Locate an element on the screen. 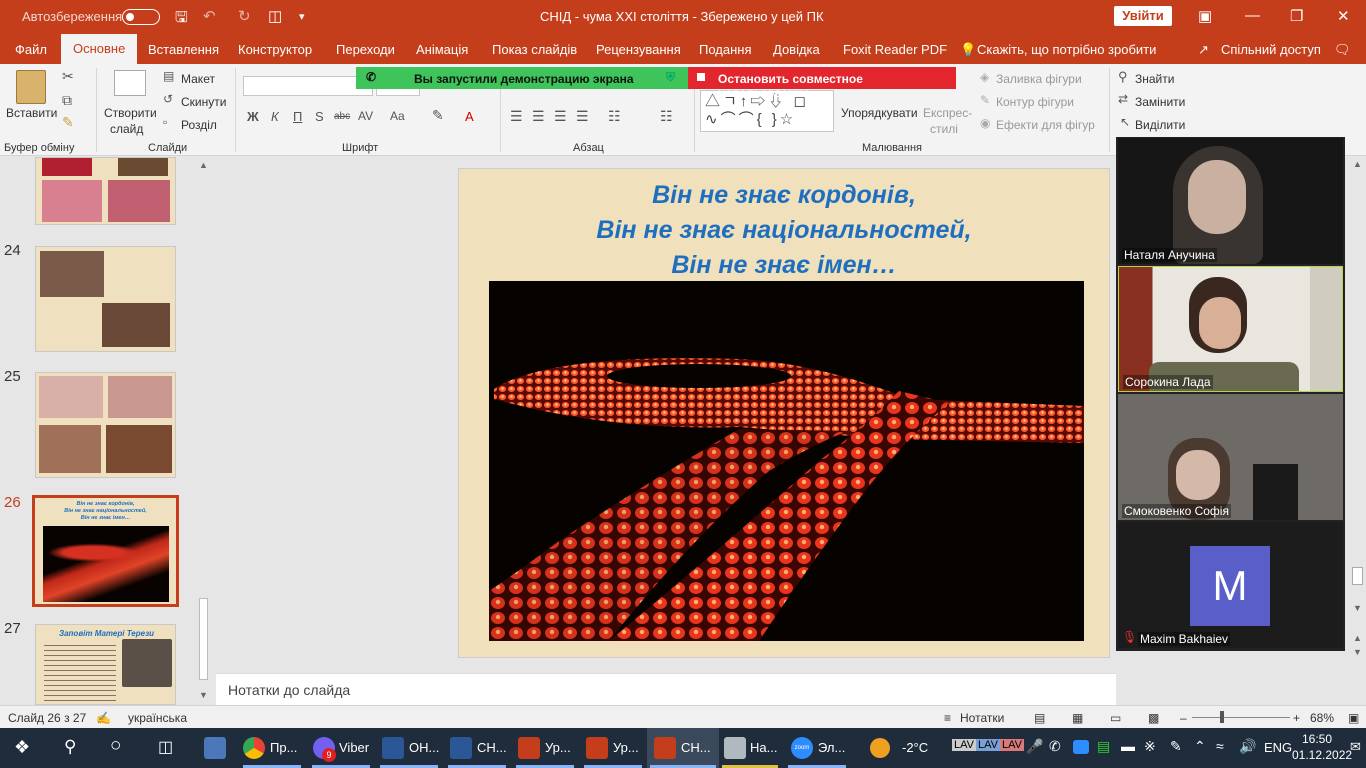 The width and height of the screenshot is (1366, 768). slide-scrollbar: ▲ ▼ ▲ ▼ is located at coordinates (1357, 431).